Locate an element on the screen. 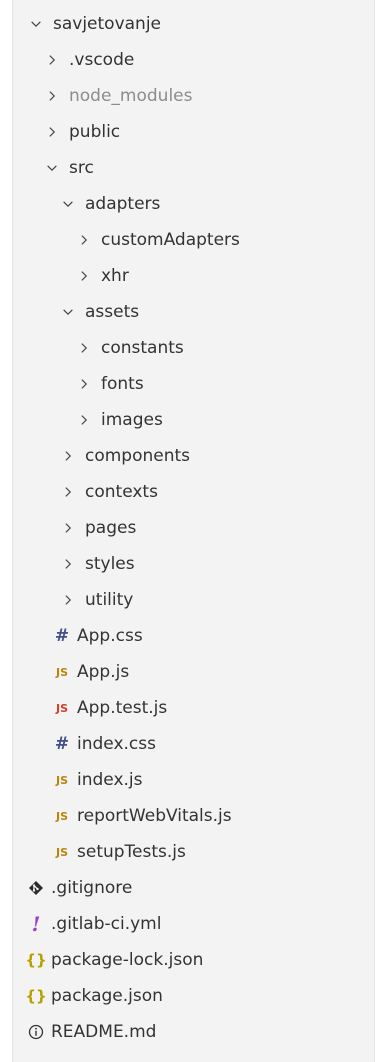  folder-label: savjetovanje is located at coordinates (107, 24).